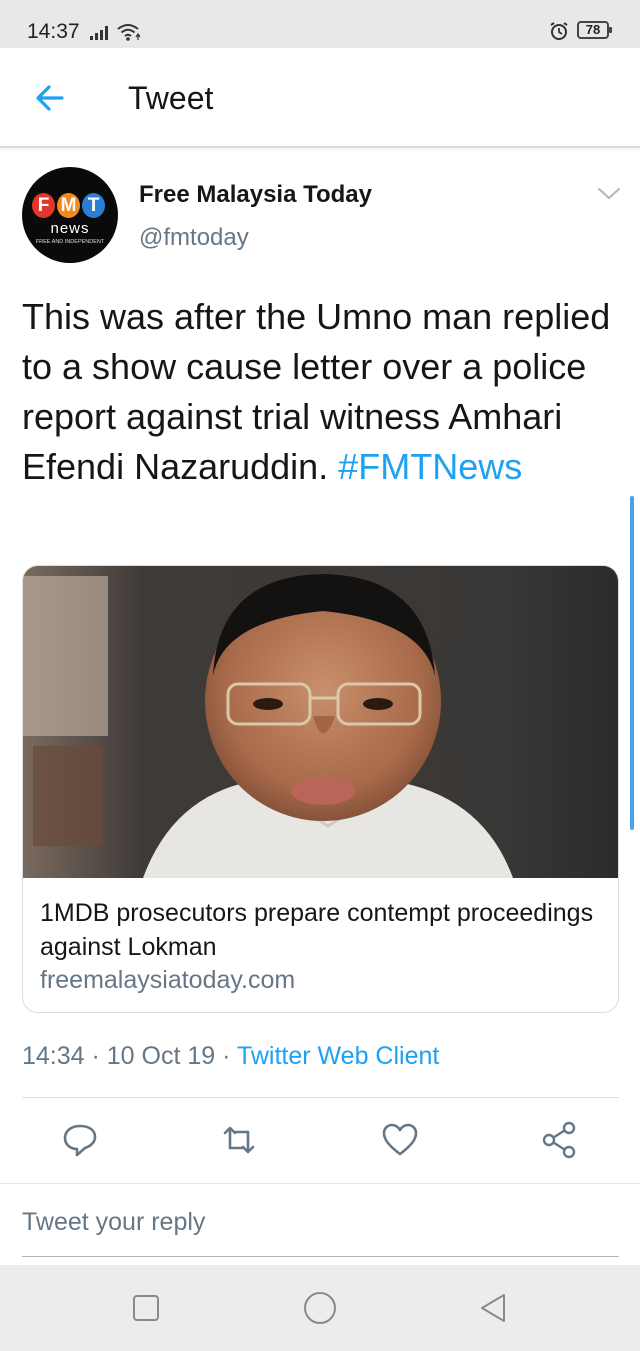 The width and height of the screenshot is (640, 1351). I want to click on reply-underline, so click(320, 1256).